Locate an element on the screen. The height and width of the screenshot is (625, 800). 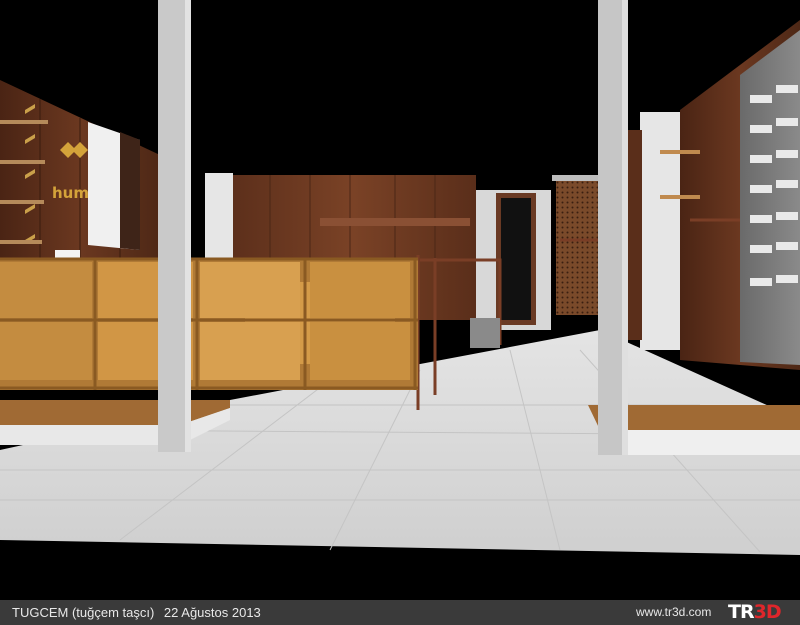
caption-credits: TUGCEM (tuğçem taşcı) 22 Ağustos 2013 is located at coordinates (139, 612).